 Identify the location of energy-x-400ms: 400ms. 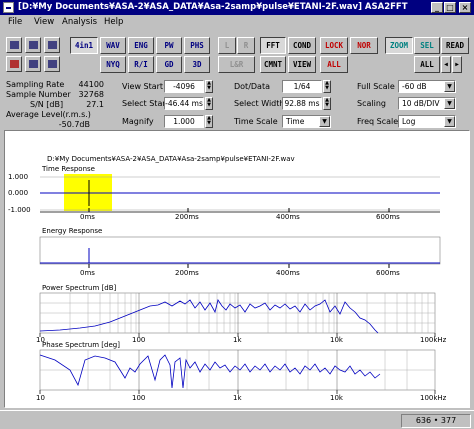
(288, 273).